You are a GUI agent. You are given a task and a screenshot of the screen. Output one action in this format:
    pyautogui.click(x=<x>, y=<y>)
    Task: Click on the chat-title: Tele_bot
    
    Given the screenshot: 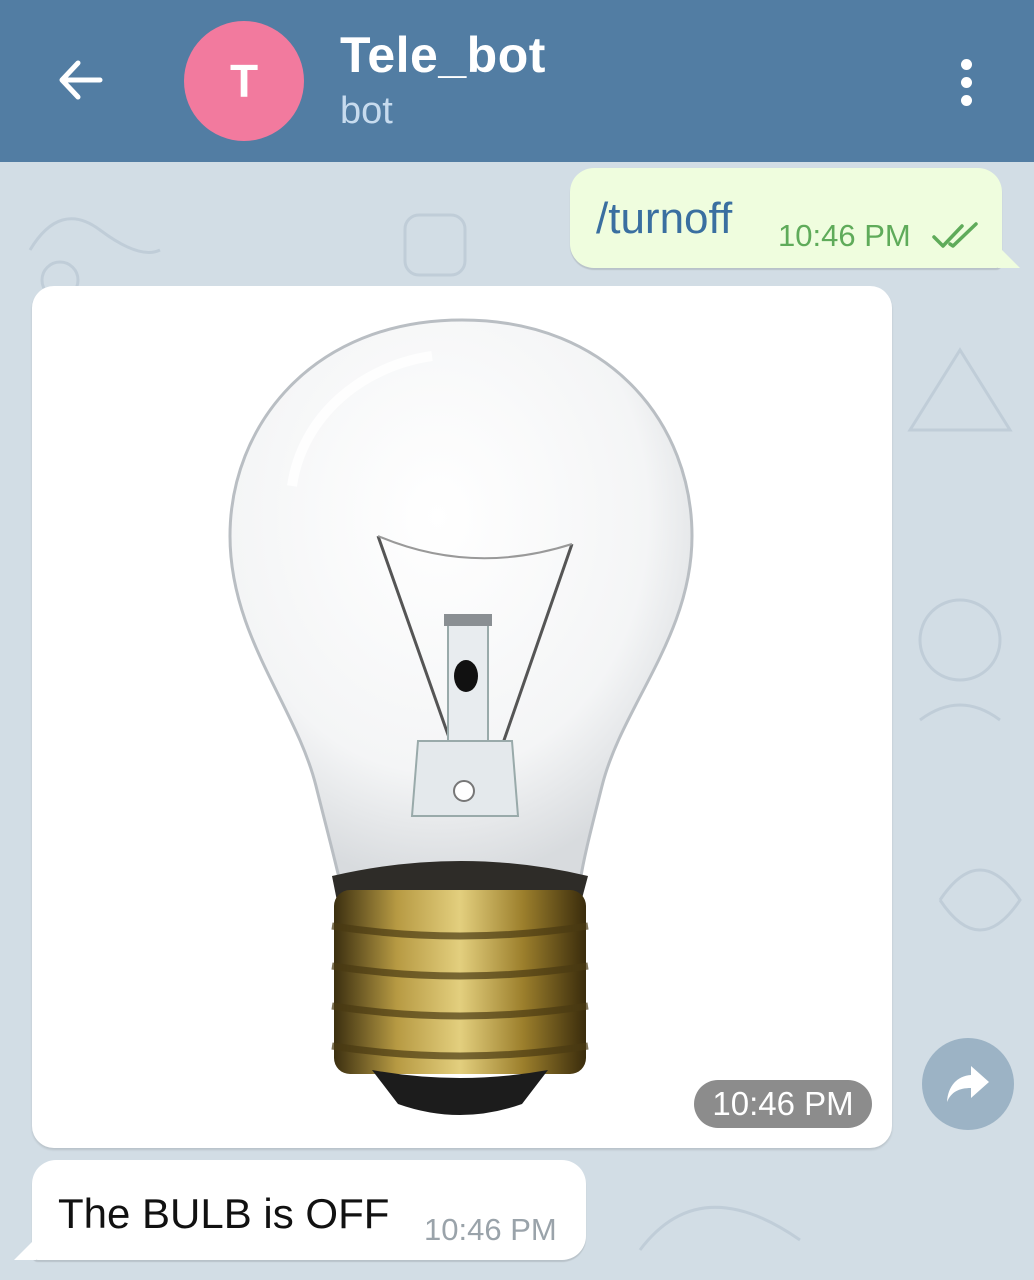 What is the action you would take?
    pyautogui.click(x=443, y=55)
    